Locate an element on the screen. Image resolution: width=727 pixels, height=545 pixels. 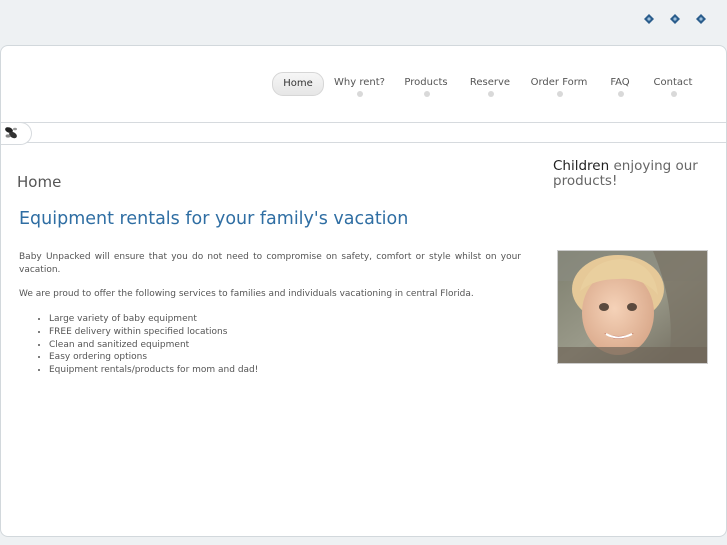
list-item: FREE delivery within specified locations is located at coordinates (284, 332).